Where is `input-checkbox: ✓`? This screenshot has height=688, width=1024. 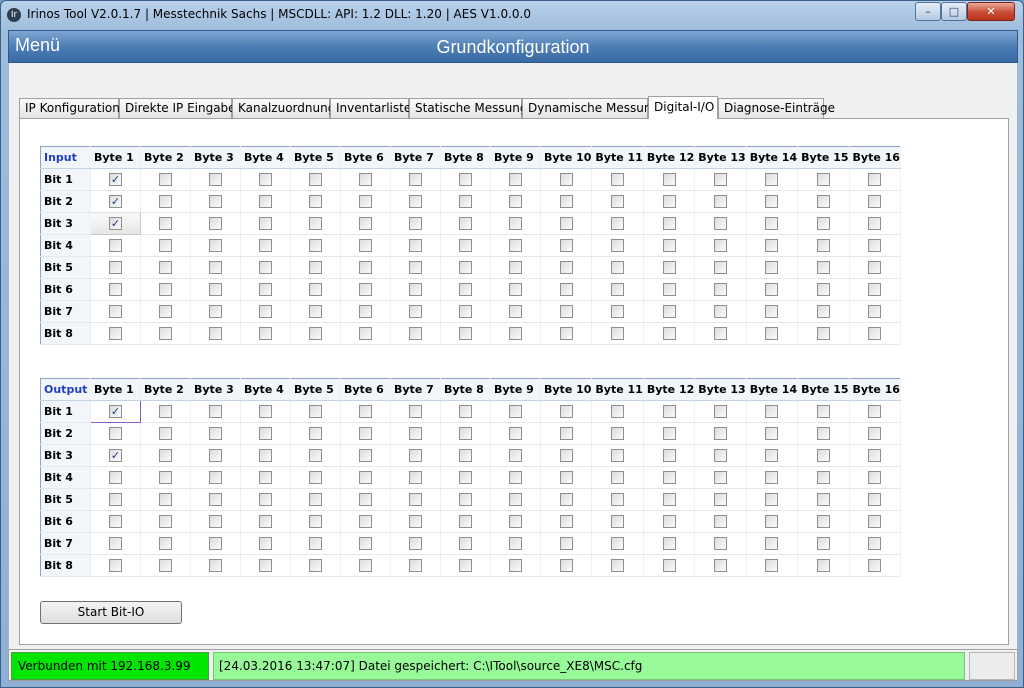
input-checkbox: ✓ is located at coordinates (115, 202).